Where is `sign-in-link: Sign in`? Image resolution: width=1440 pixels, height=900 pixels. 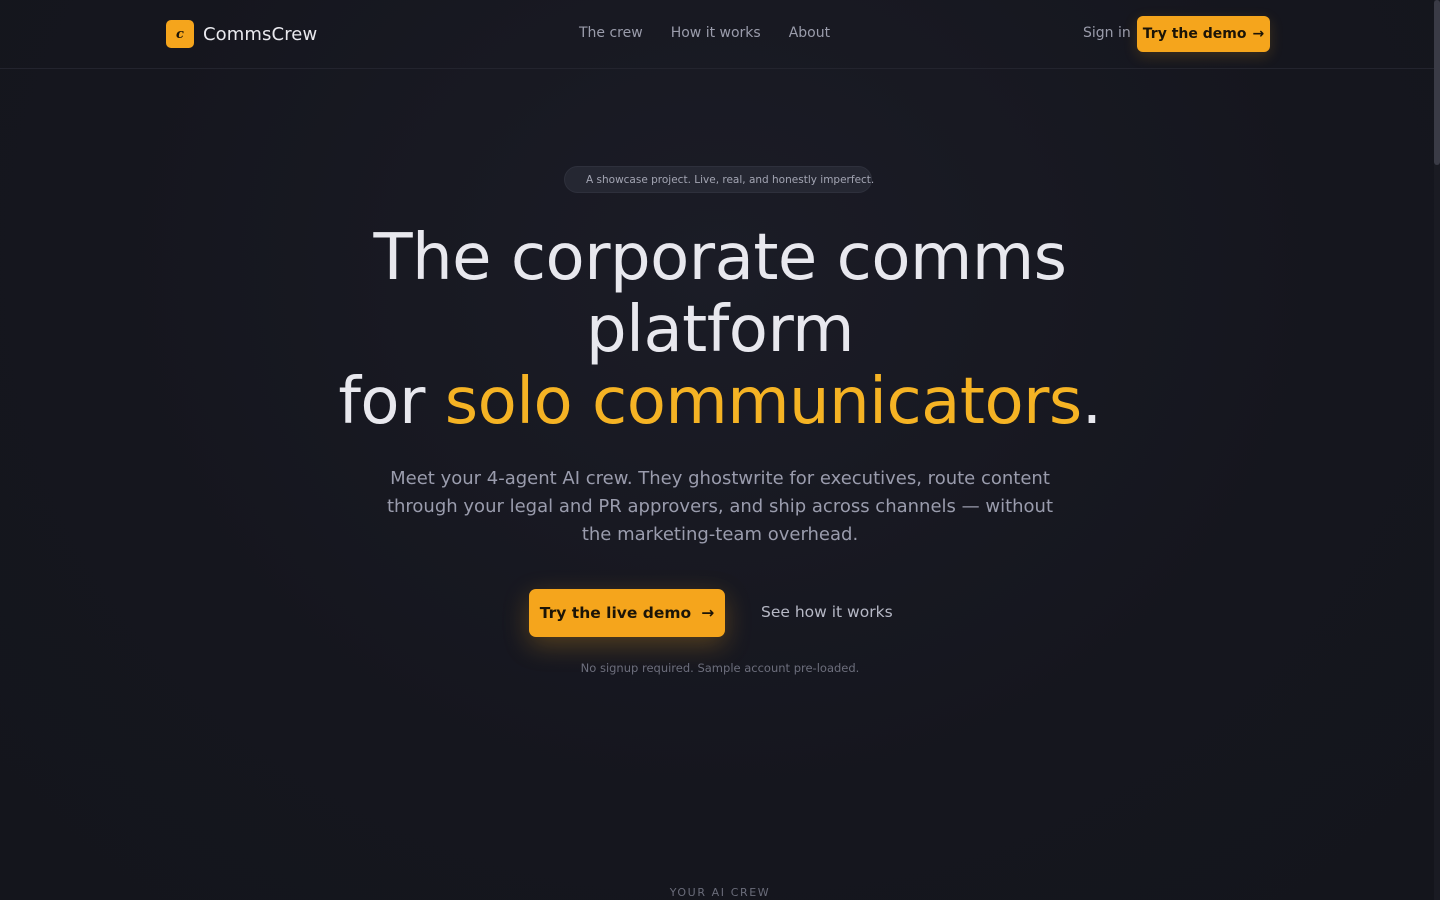
sign-in-link: Sign in is located at coordinates (1107, 33).